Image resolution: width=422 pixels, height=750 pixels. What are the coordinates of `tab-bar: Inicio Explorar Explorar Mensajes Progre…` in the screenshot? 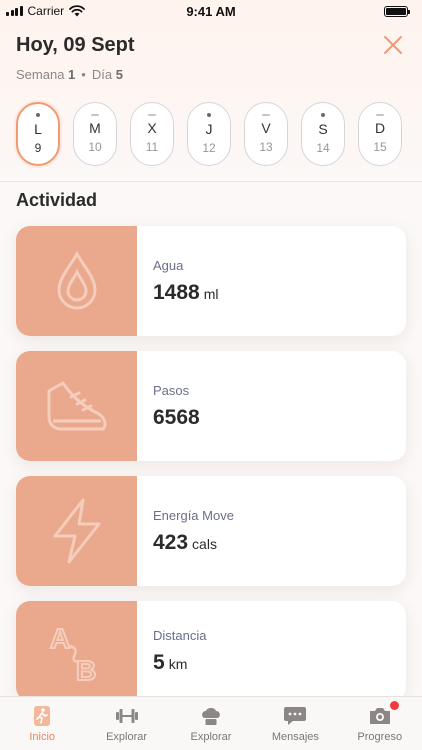 It's located at (211, 723).